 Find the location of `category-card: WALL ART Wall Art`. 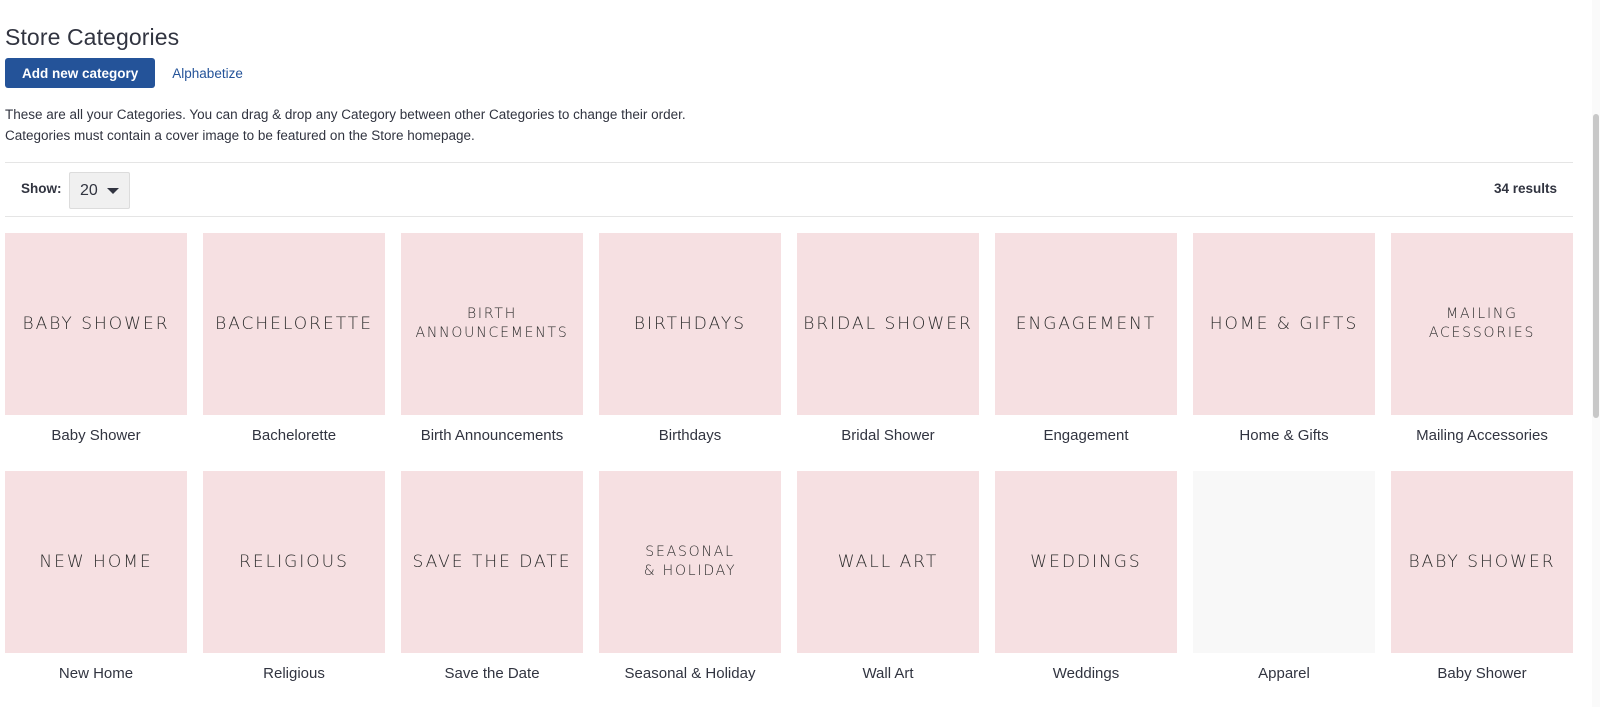

category-card: WALL ART Wall Art is located at coordinates (888, 576).